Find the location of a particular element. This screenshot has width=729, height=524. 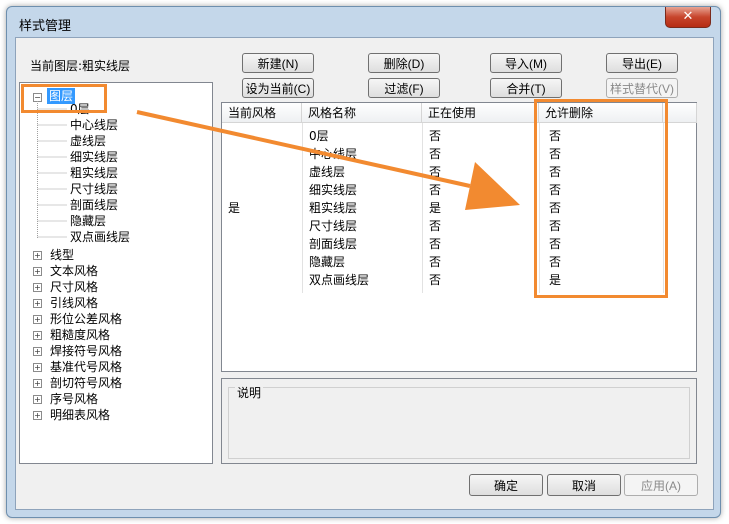

close-button: ✕ is located at coordinates (688, 17).